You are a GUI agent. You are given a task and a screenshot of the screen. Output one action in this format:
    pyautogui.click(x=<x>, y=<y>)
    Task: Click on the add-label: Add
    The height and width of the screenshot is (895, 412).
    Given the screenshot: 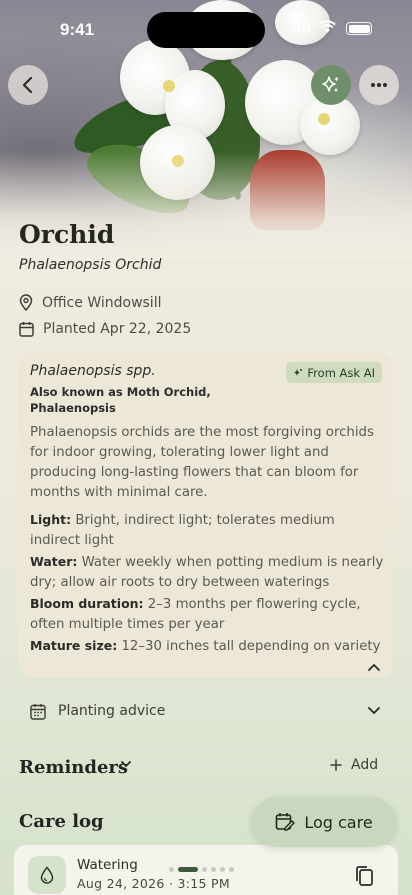 What is the action you would take?
    pyautogui.click(x=365, y=765)
    